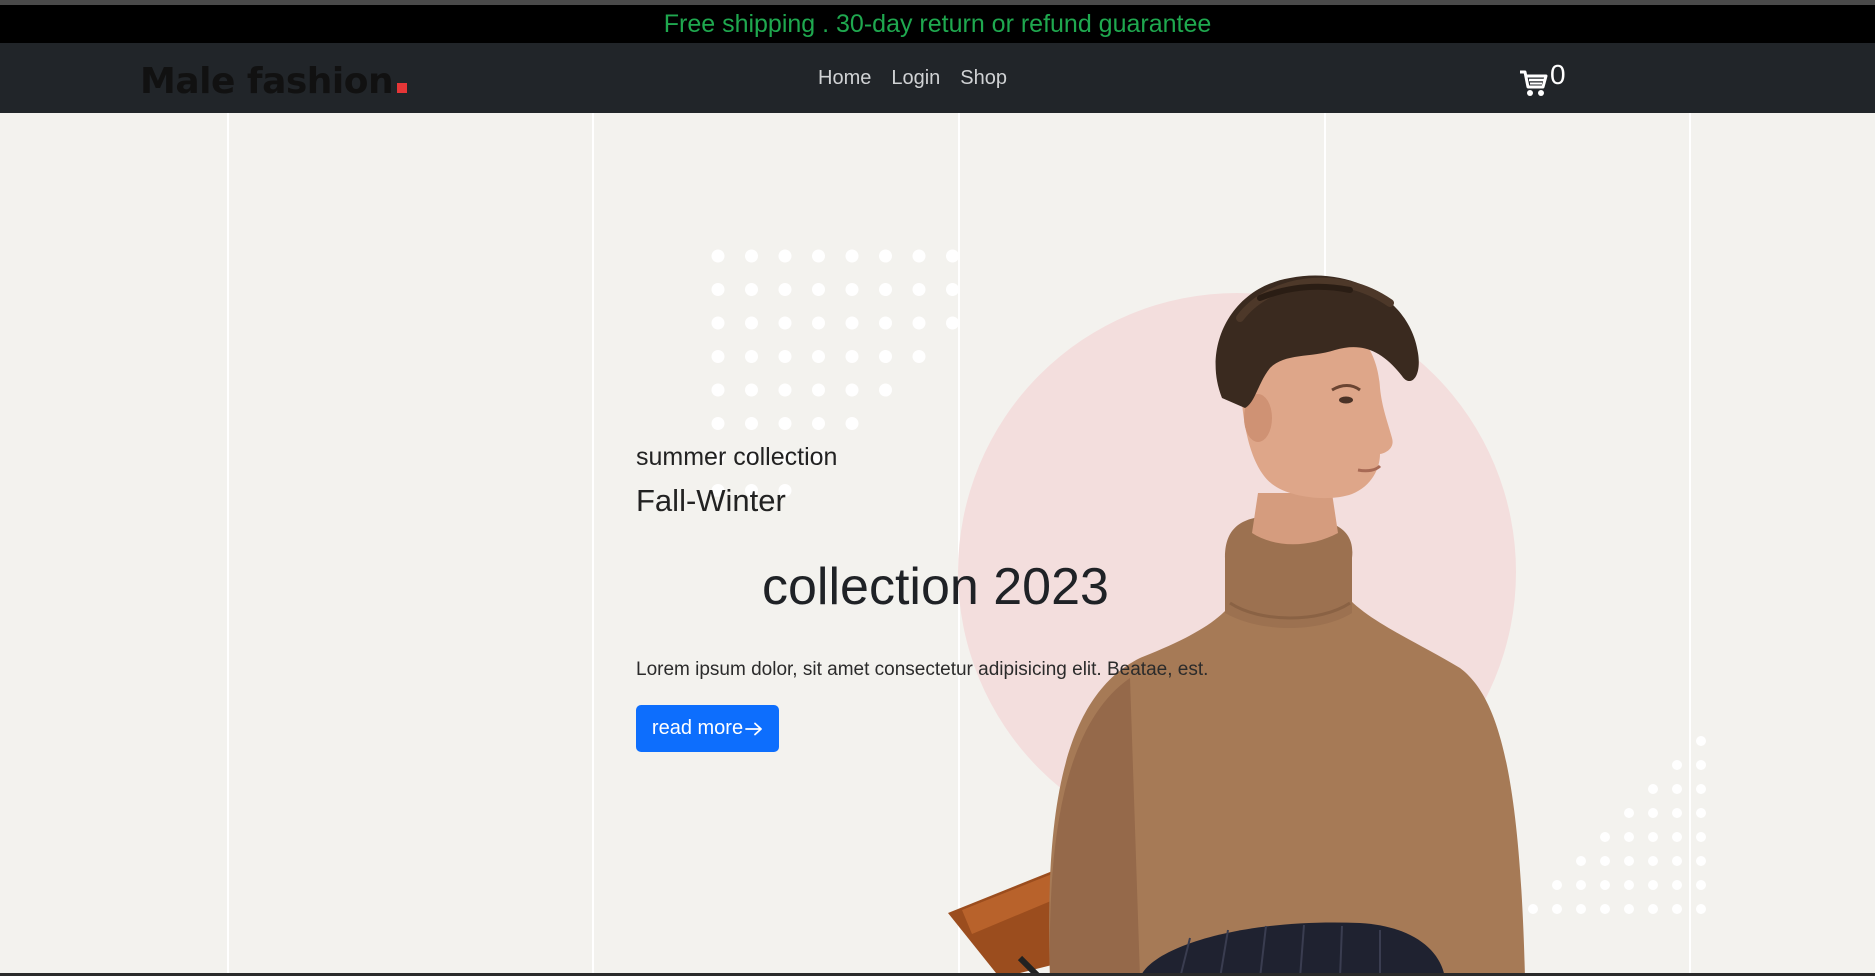  Describe the element at coordinates (935, 587) in the screenshot. I see `hero-heading: collection 2023` at that location.